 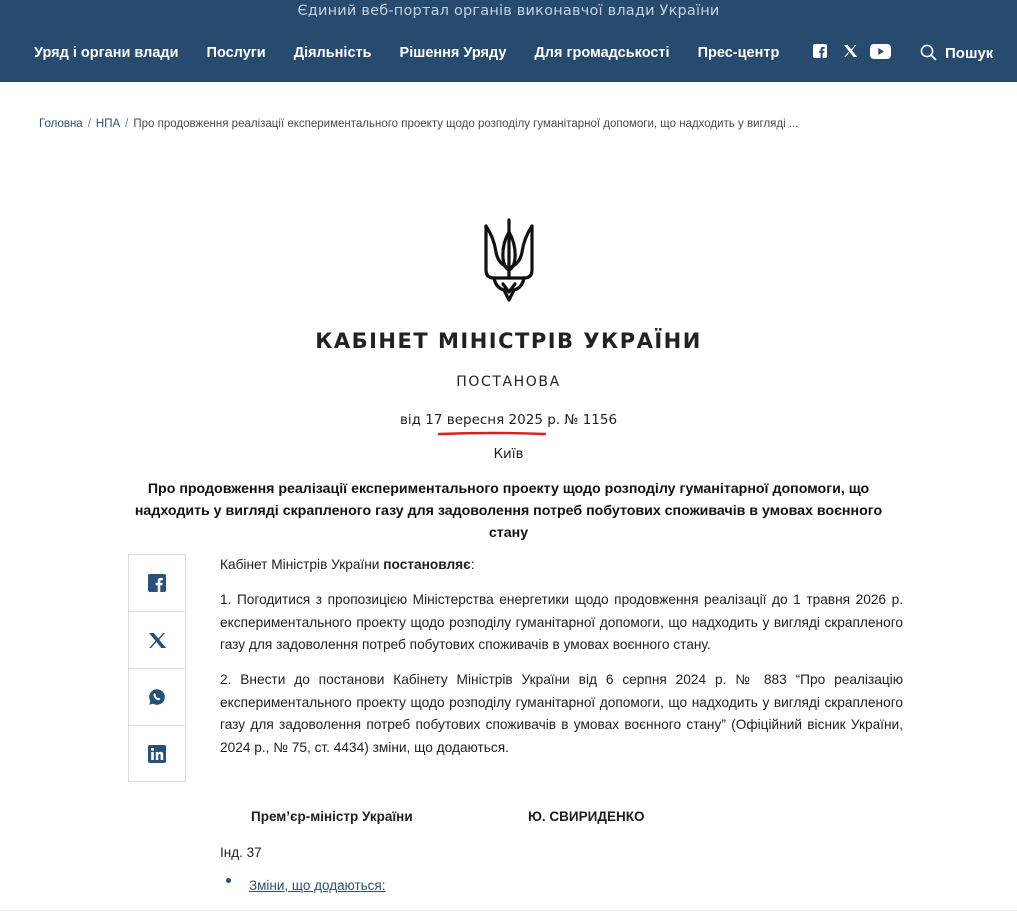 What do you see at coordinates (241, 852) in the screenshot?
I see `document-index: Інд. 37` at bounding box center [241, 852].